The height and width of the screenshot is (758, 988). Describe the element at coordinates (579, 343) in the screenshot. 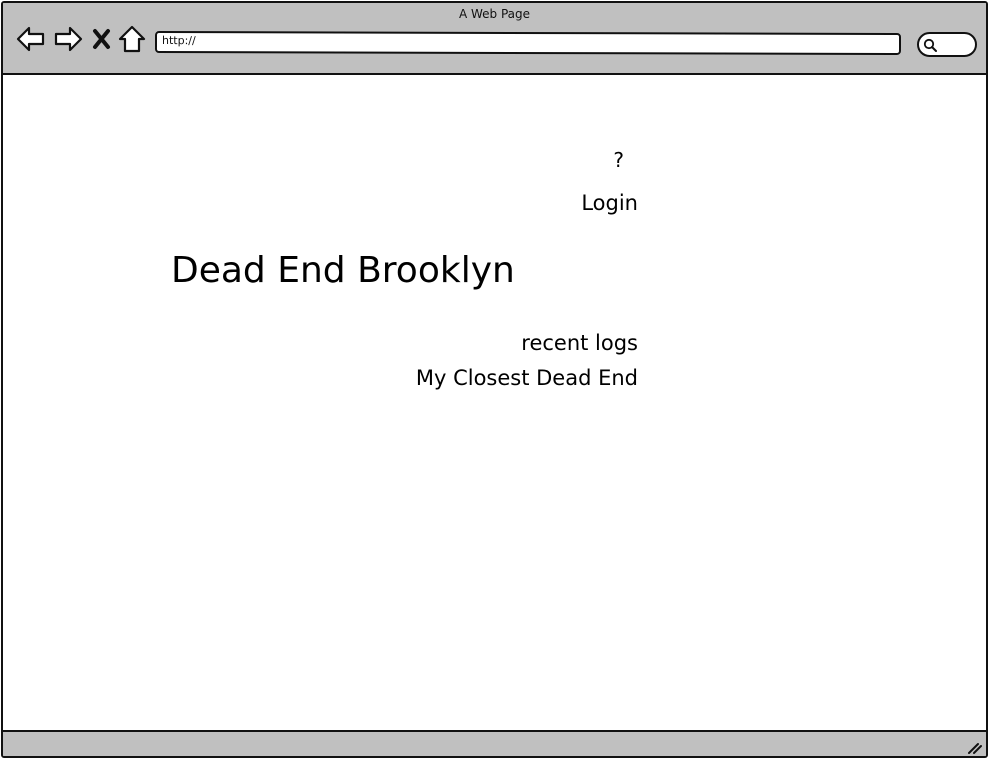

I see `recent-logs-link: recent logs` at that location.